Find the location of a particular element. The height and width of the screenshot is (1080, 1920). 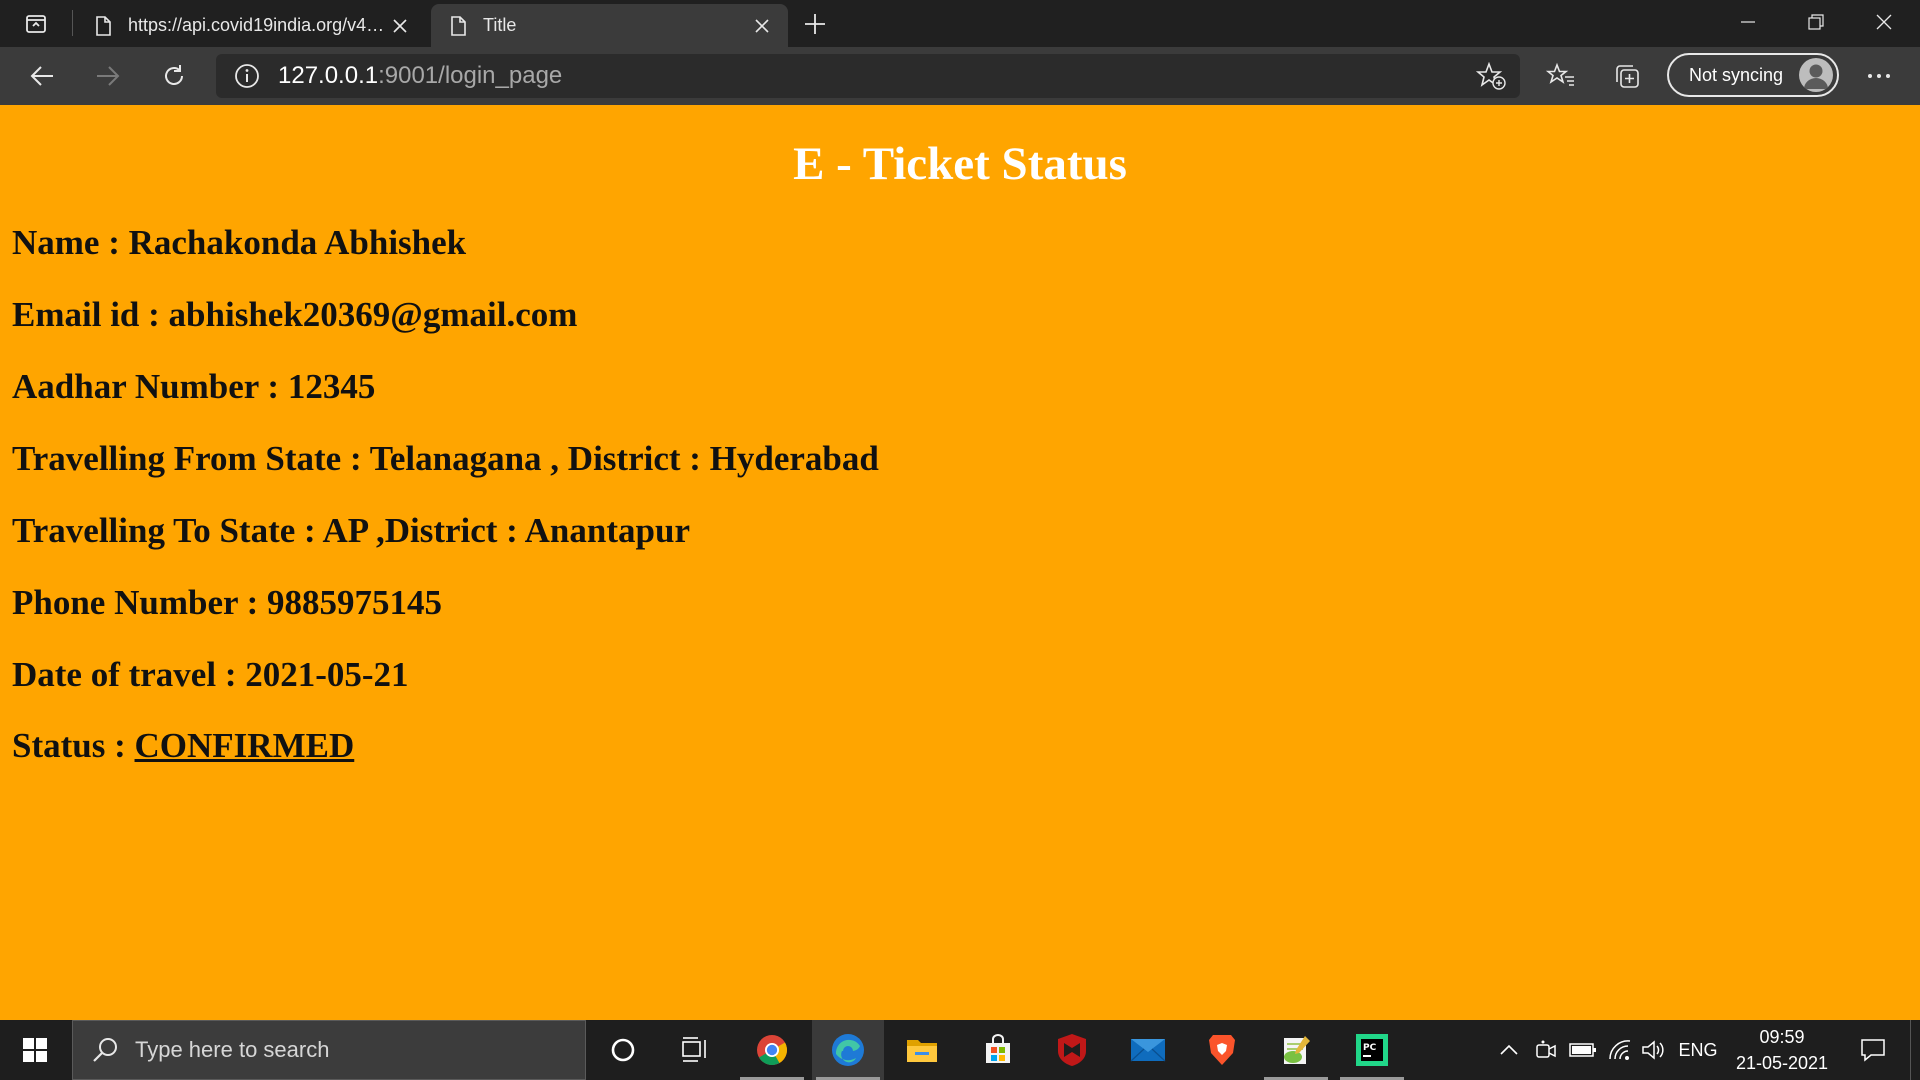

status-label: Status : is located at coordinates (73, 745).